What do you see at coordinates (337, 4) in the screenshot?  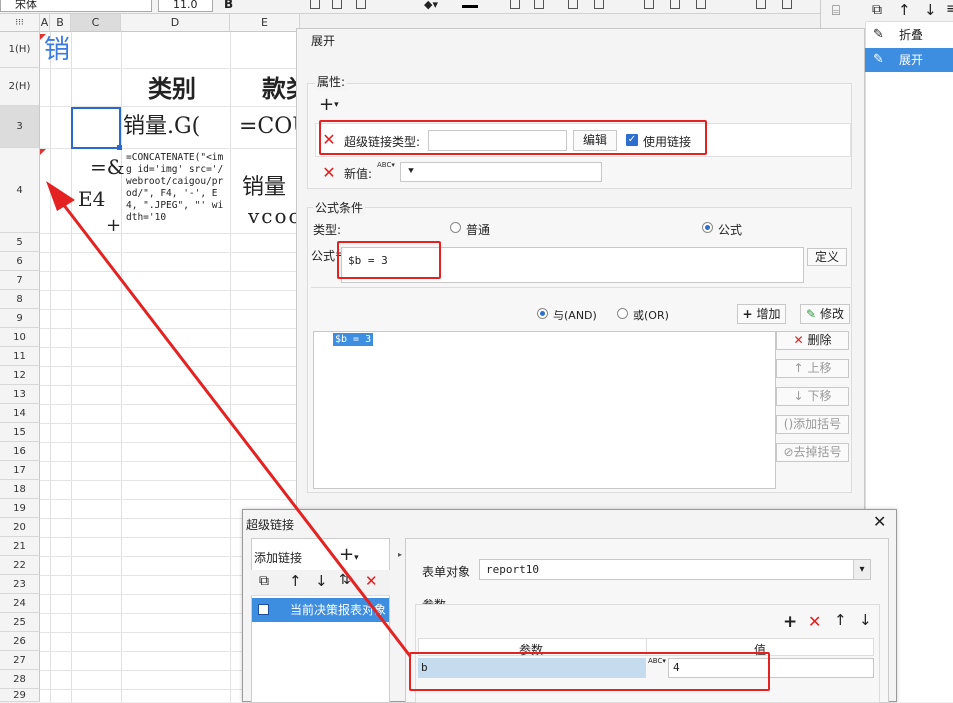 I see `align-center-icon` at bounding box center [337, 4].